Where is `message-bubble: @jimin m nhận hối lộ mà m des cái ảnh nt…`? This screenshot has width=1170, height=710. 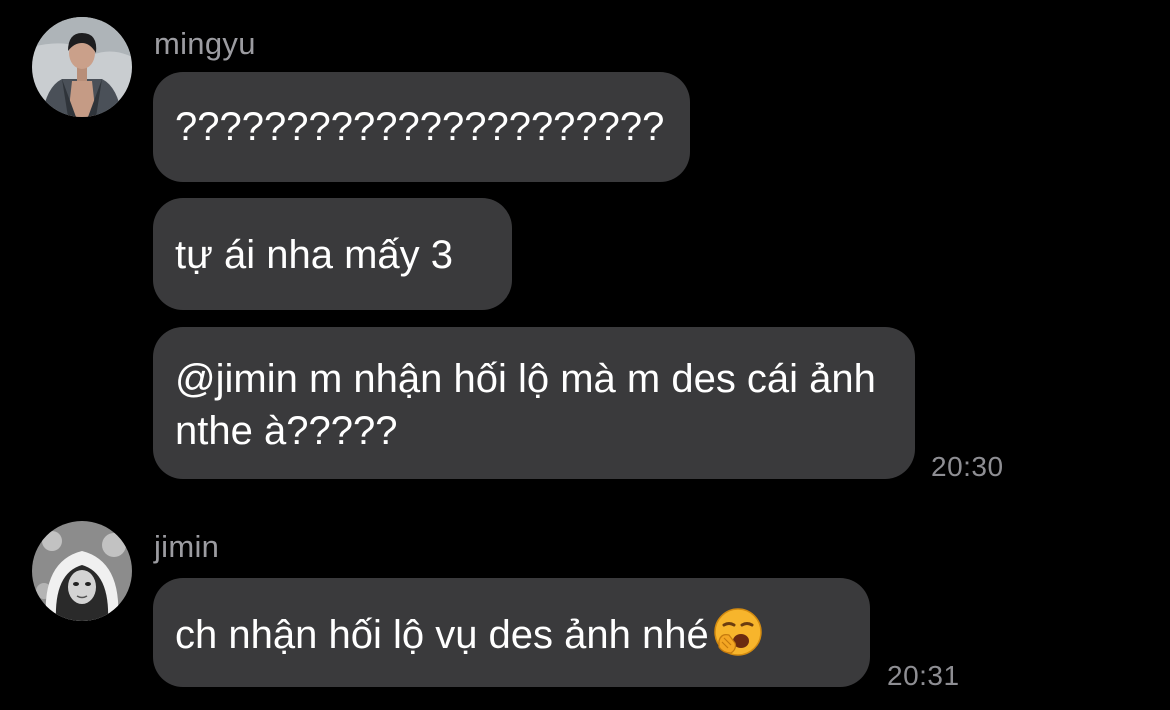
message-bubble: @jimin m nhận hối lộ mà m des cái ảnh nt… is located at coordinates (534, 403).